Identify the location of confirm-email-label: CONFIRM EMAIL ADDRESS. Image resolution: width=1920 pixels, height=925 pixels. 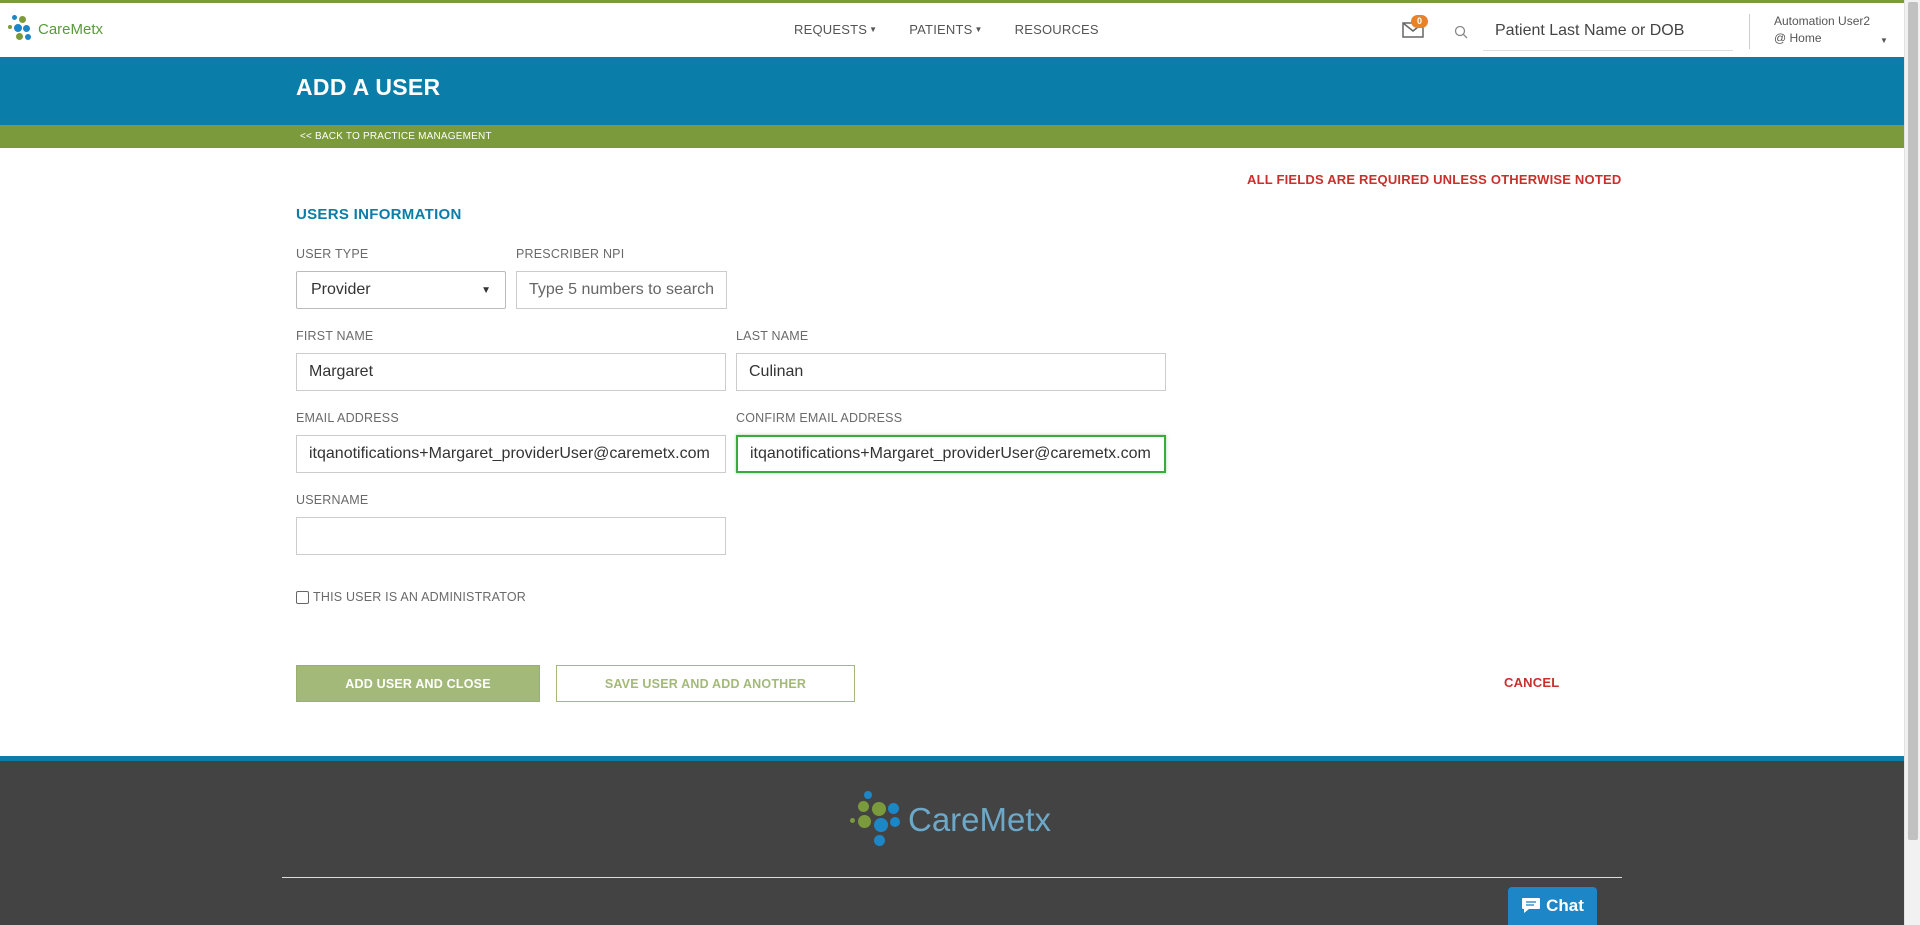
(819, 418).